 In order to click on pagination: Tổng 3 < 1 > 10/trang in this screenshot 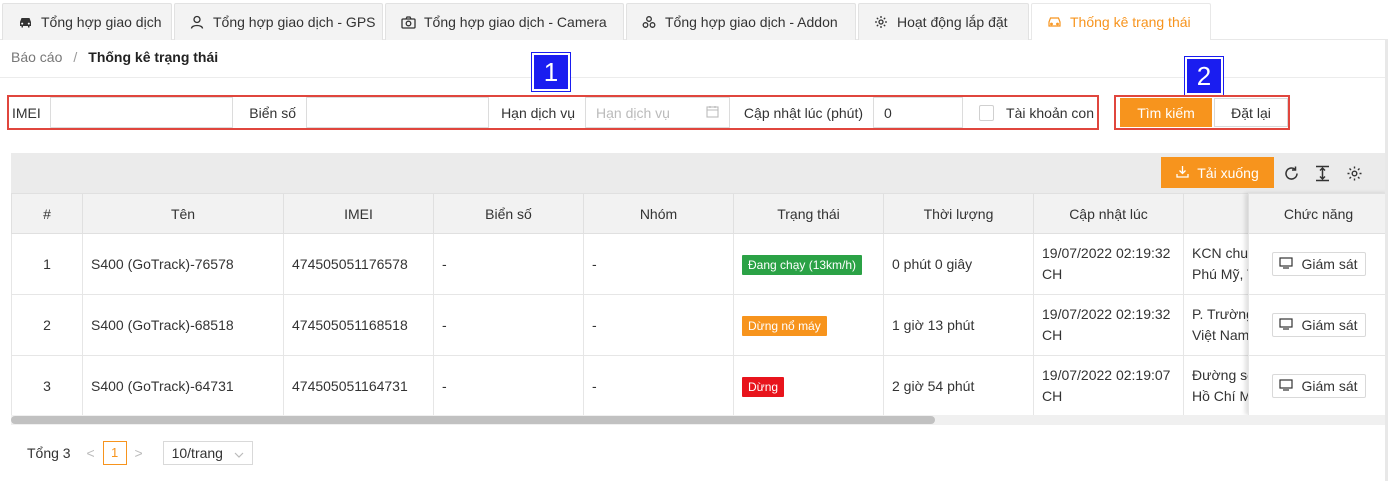, I will do `click(140, 452)`.